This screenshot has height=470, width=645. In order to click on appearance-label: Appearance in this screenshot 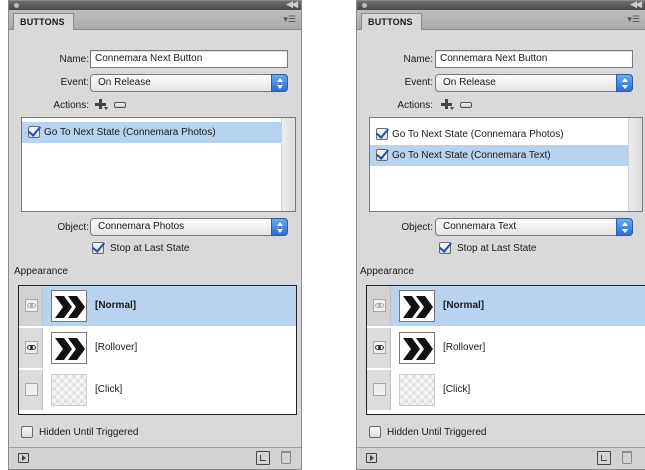, I will do `click(41, 271)`.